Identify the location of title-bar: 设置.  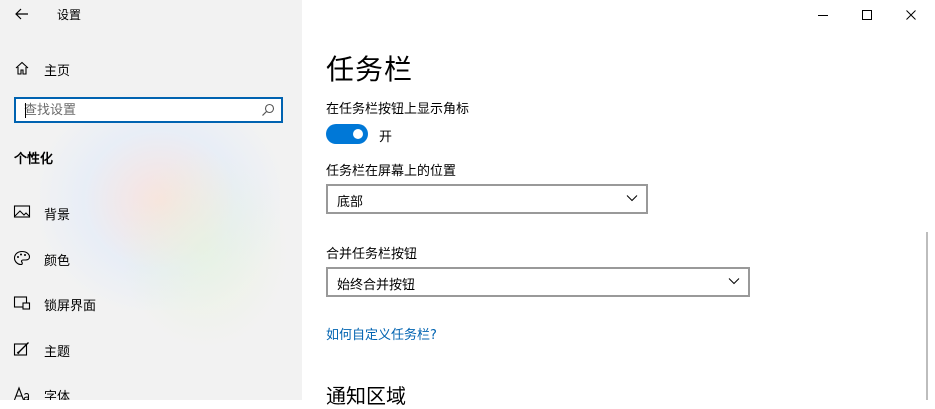
(151, 15).